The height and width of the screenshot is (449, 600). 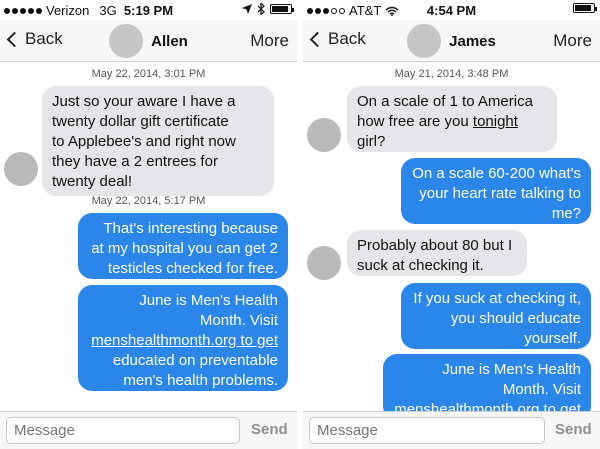 What do you see at coordinates (247, 9) in the screenshot?
I see `location-arrow-icon` at bounding box center [247, 9].